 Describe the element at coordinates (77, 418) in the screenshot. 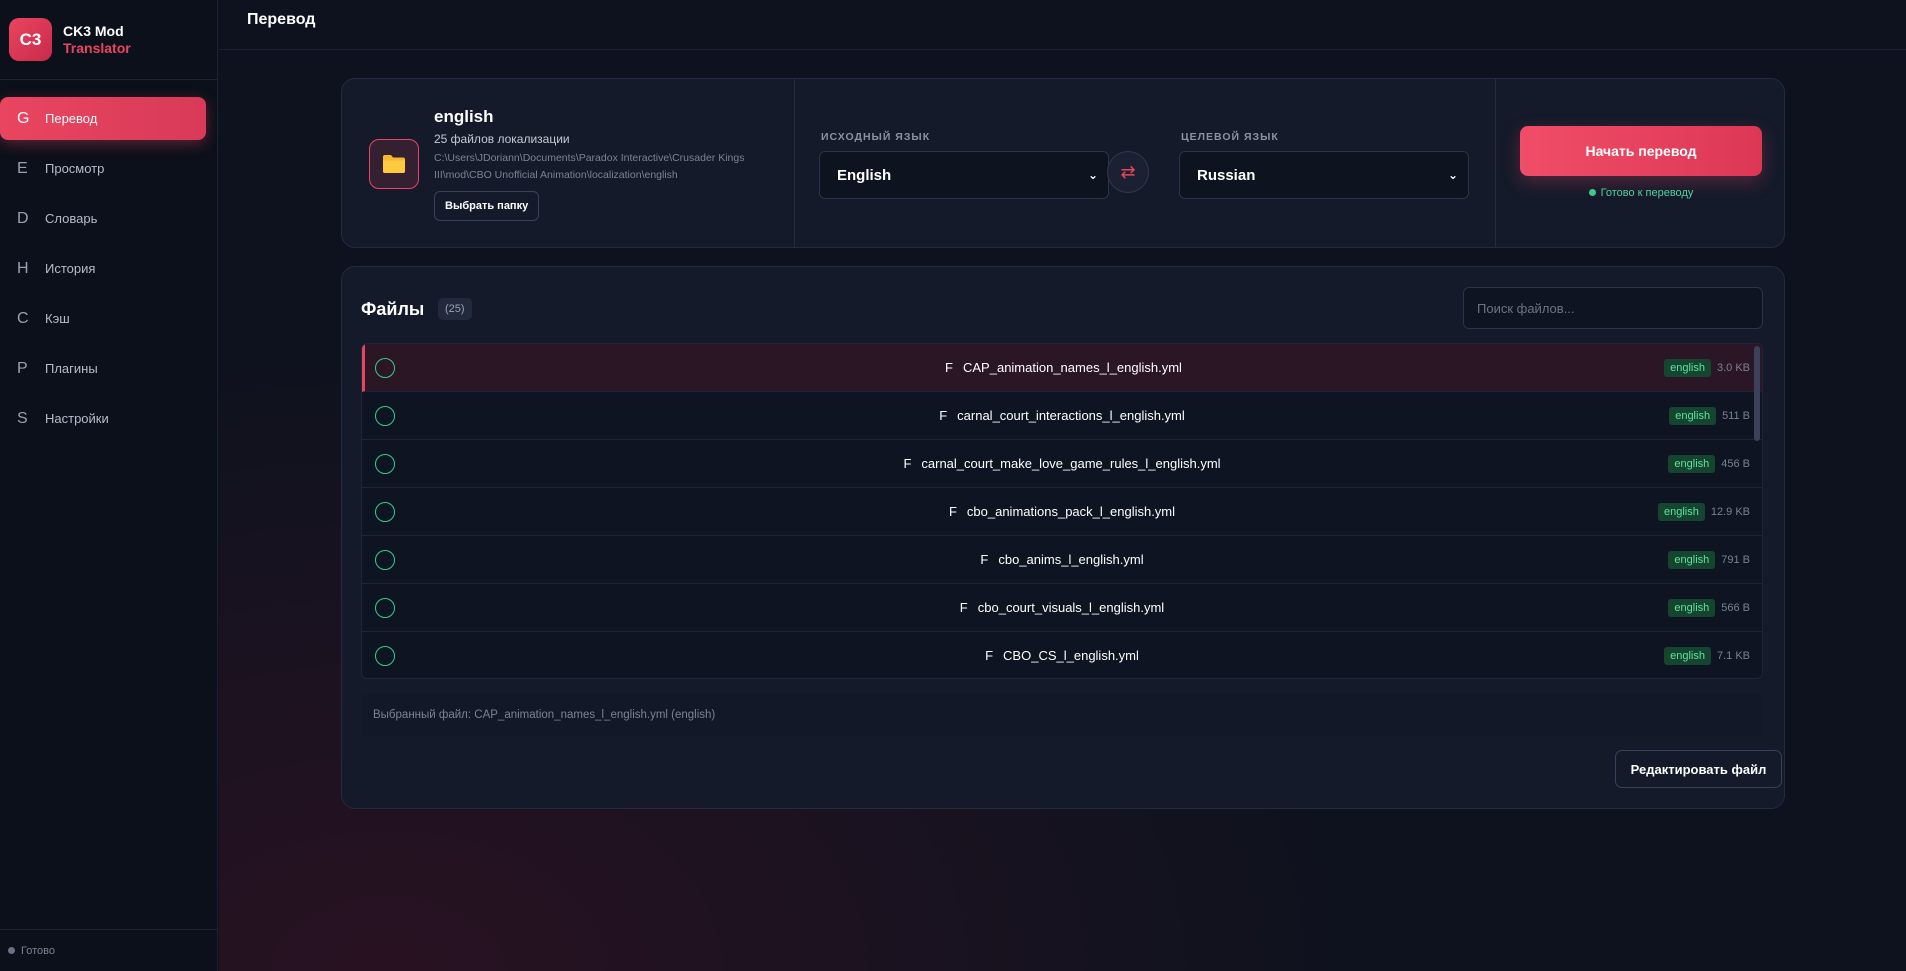

I see `sidebar-item-label: Настройки` at that location.